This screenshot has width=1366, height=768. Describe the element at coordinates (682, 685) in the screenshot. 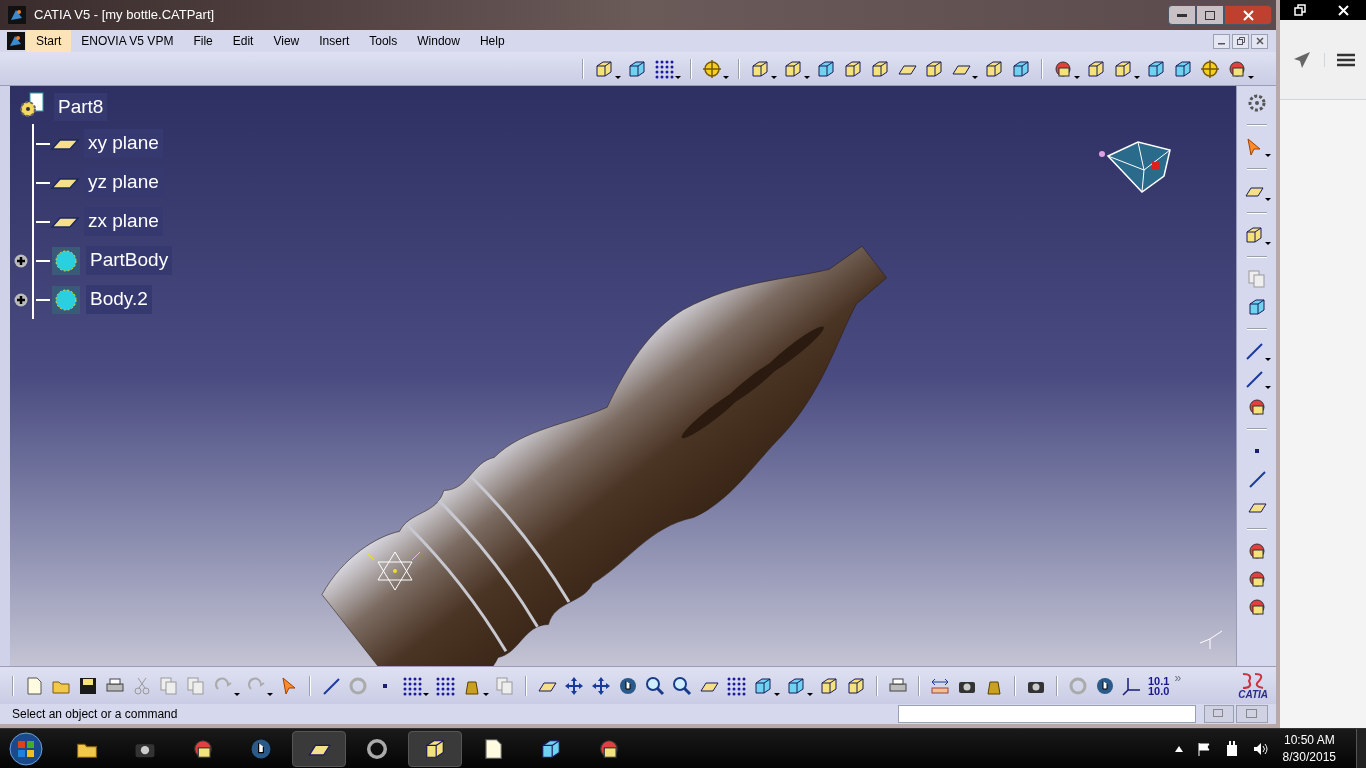

I see `zoom-out-icon` at that location.